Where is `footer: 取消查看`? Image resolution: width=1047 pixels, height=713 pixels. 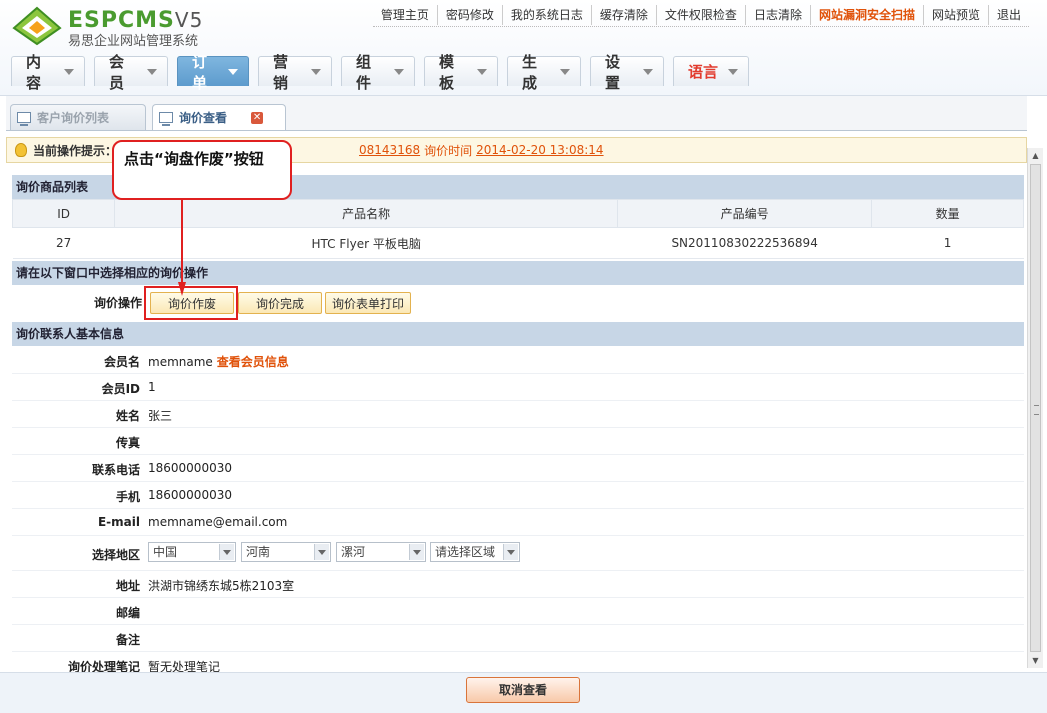
footer: 取消查看 is located at coordinates (523, 692).